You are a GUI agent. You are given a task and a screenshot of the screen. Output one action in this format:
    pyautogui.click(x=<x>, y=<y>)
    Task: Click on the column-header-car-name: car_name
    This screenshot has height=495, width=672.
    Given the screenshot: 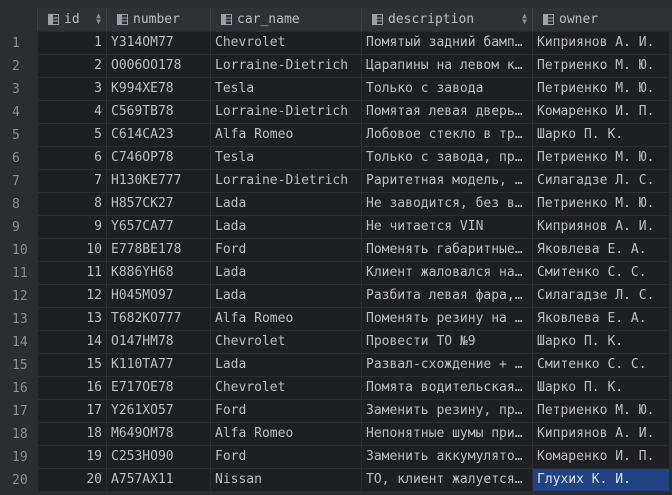 What is the action you would take?
    pyautogui.click(x=285, y=19)
    